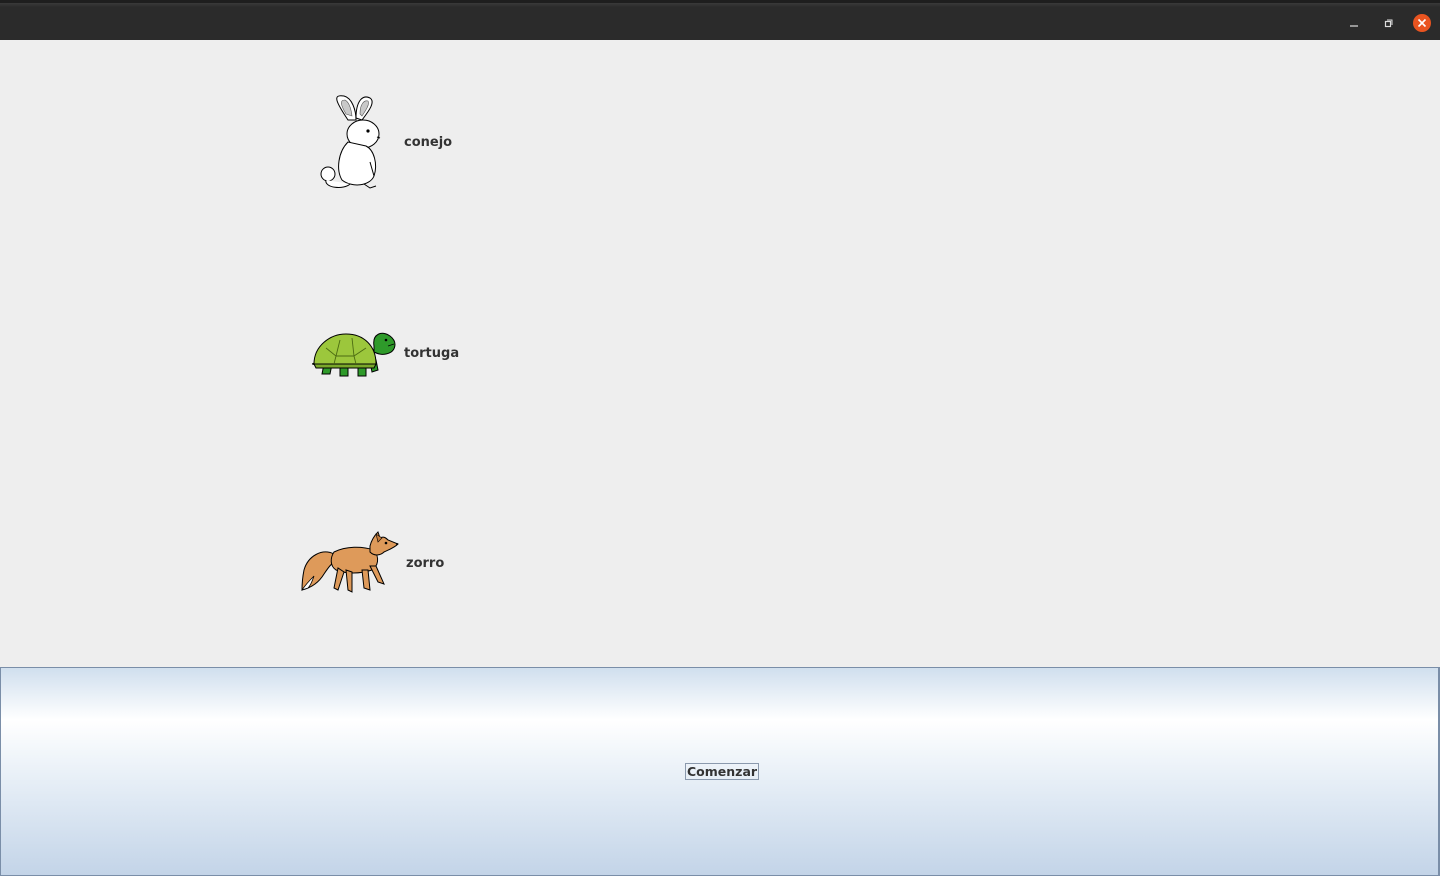 The width and height of the screenshot is (1440, 876). What do you see at coordinates (385, 142) in the screenshot?
I see `animal-row-rabbit: conejo` at bounding box center [385, 142].